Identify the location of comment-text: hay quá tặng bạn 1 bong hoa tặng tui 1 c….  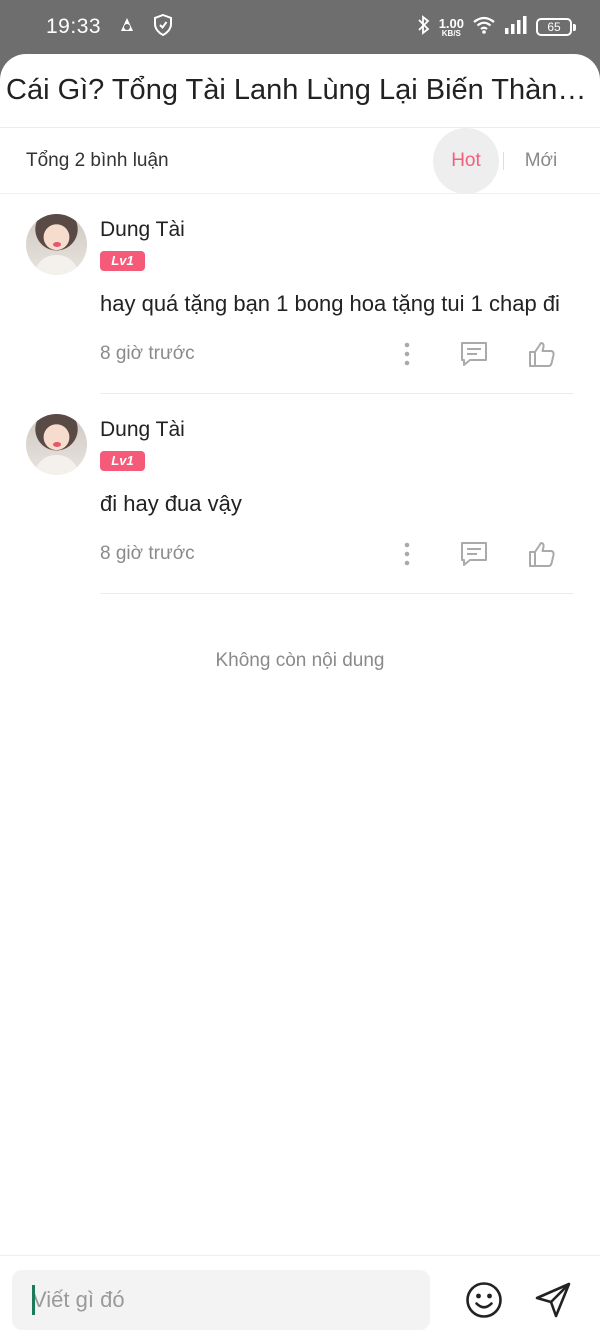
(330, 303).